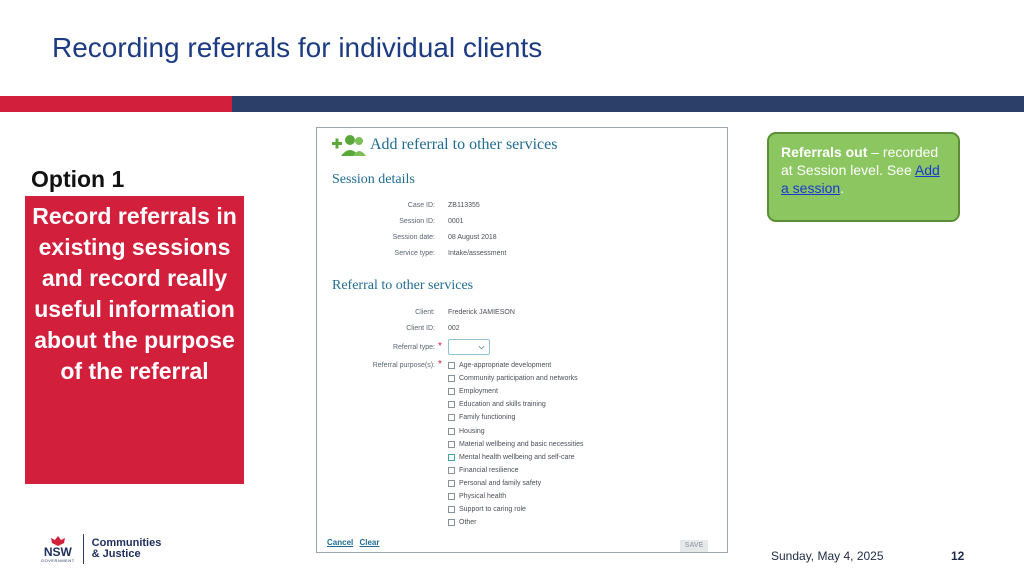 The image size is (1024, 576). I want to click on field-label: Session date:, so click(413, 237).